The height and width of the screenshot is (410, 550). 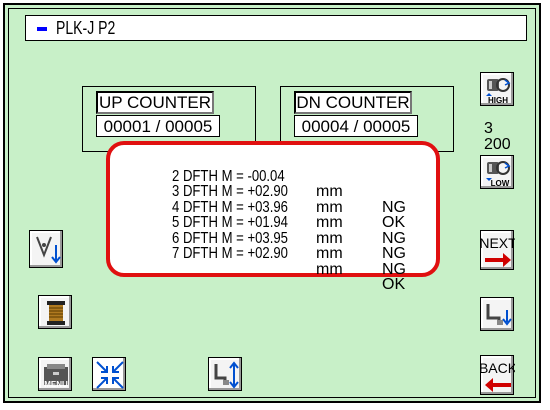 What do you see at coordinates (56, 384) in the screenshot?
I see `menu-label: MENU` at bounding box center [56, 384].